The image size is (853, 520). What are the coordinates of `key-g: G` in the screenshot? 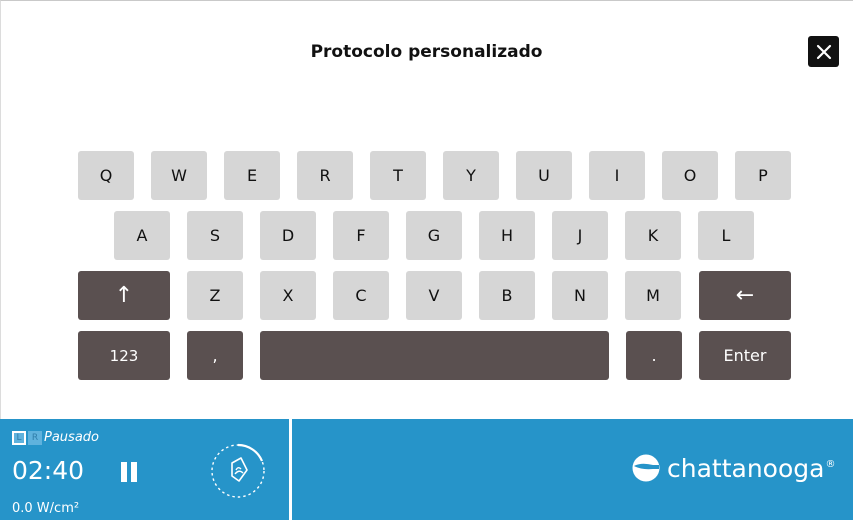 It's located at (434, 235).